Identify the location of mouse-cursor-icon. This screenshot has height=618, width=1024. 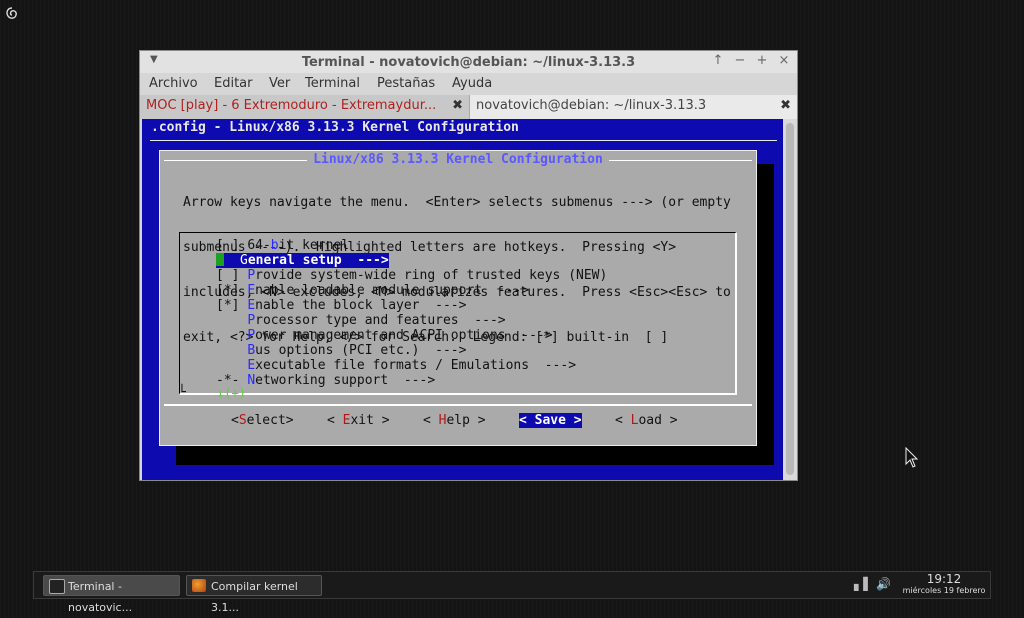
(912, 457).